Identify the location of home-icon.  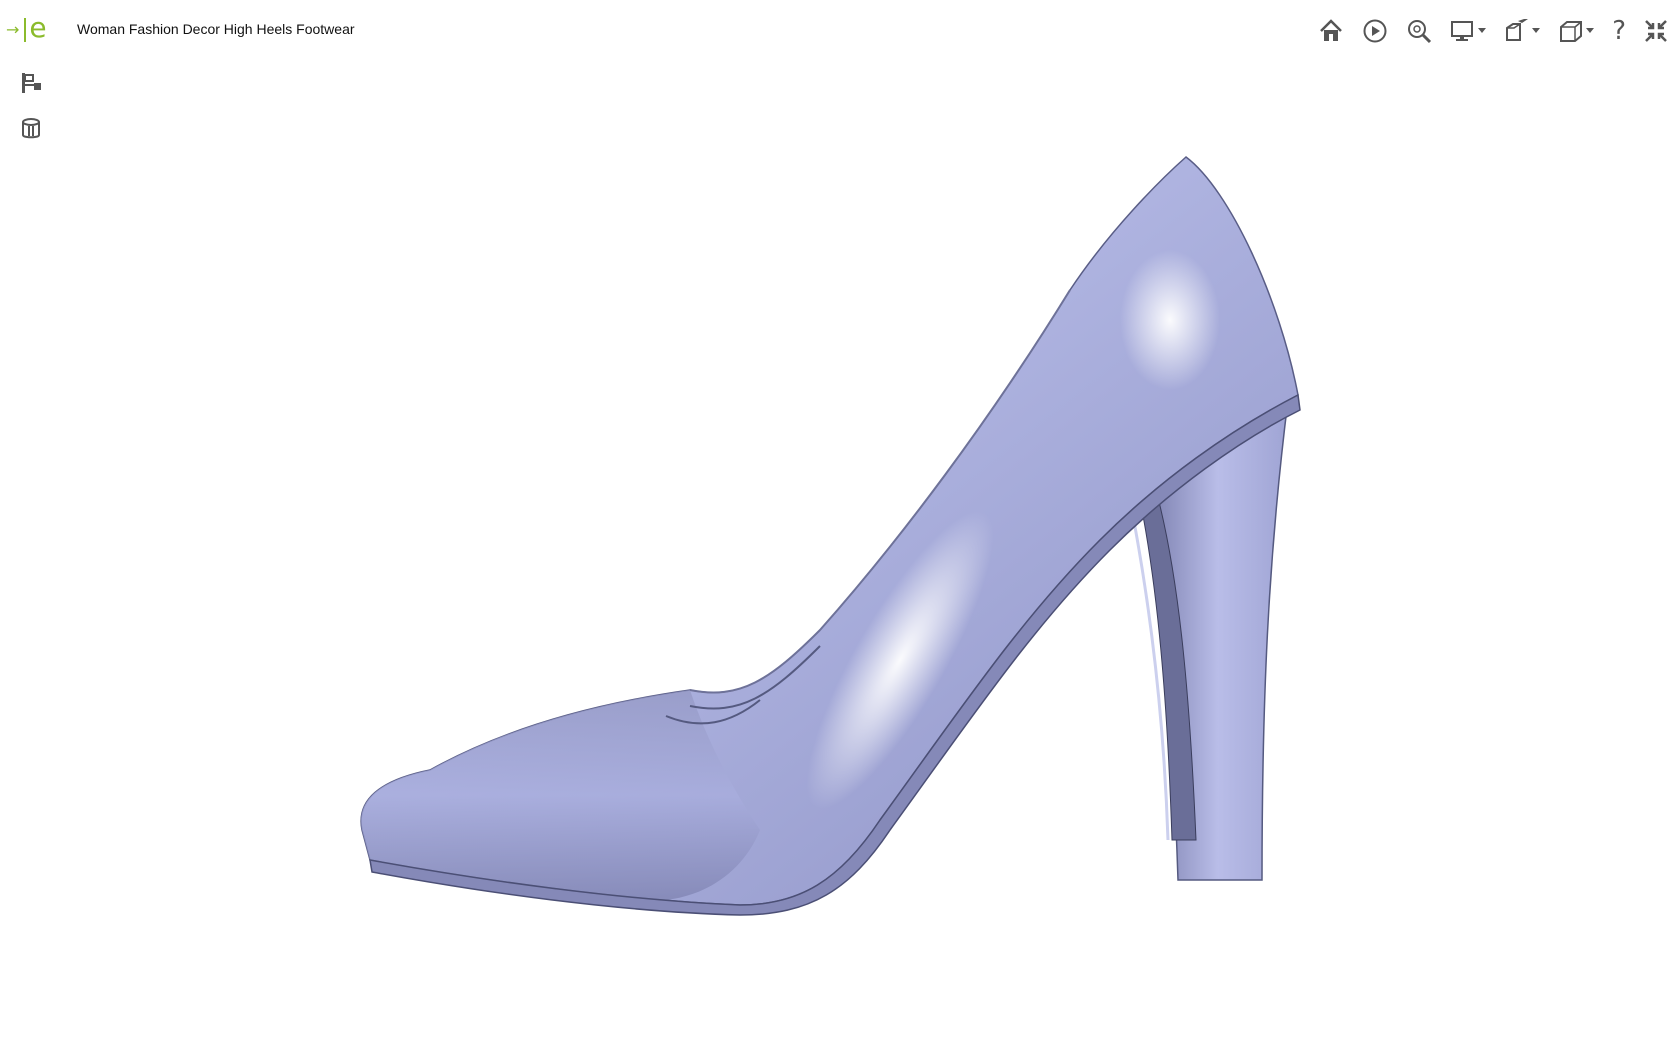
(1331, 30).